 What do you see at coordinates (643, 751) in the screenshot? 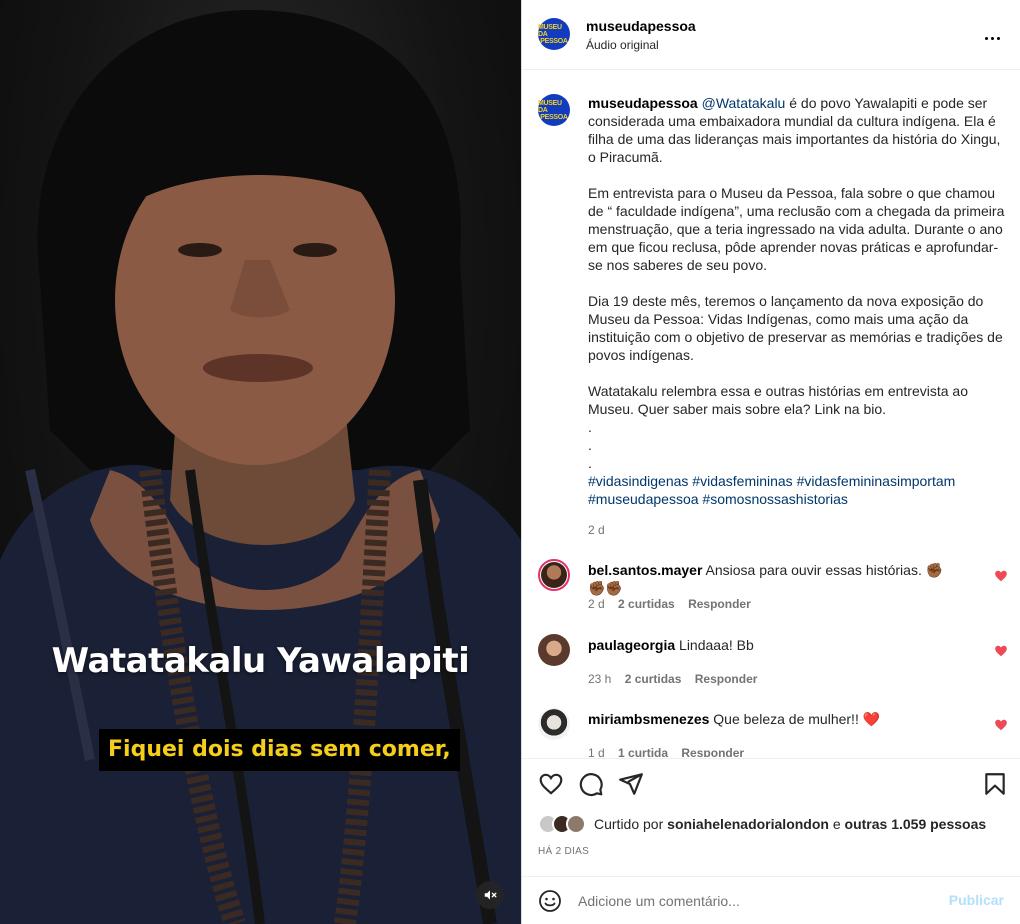
I see `comment-likes: 1 curtida` at bounding box center [643, 751].